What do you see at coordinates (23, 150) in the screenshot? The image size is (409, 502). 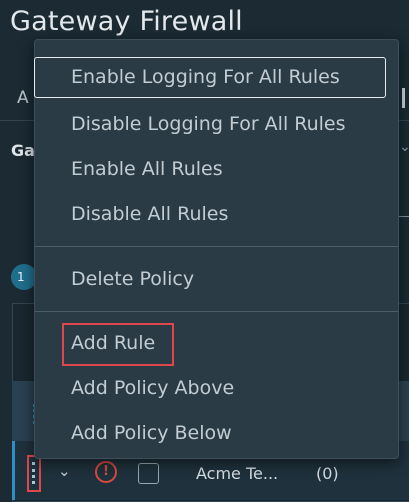 I see `section-partial-label: Ga` at bounding box center [23, 150].